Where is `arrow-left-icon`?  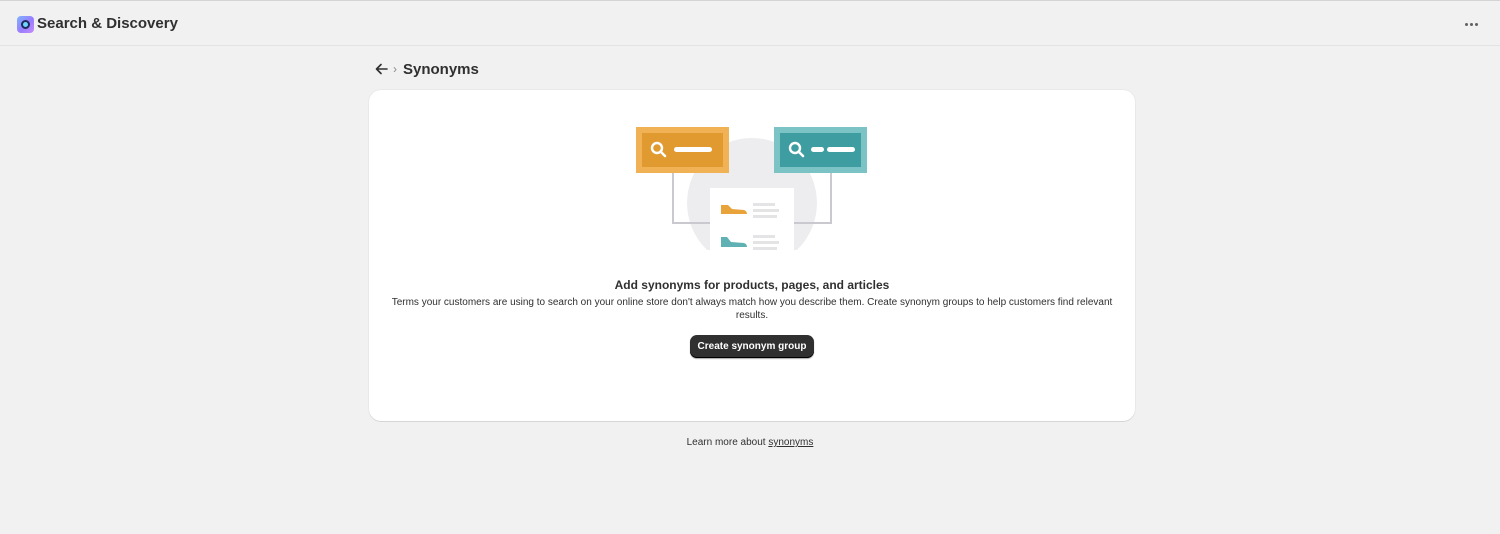
arrow-left-icon is located at coordinates (381, 69).